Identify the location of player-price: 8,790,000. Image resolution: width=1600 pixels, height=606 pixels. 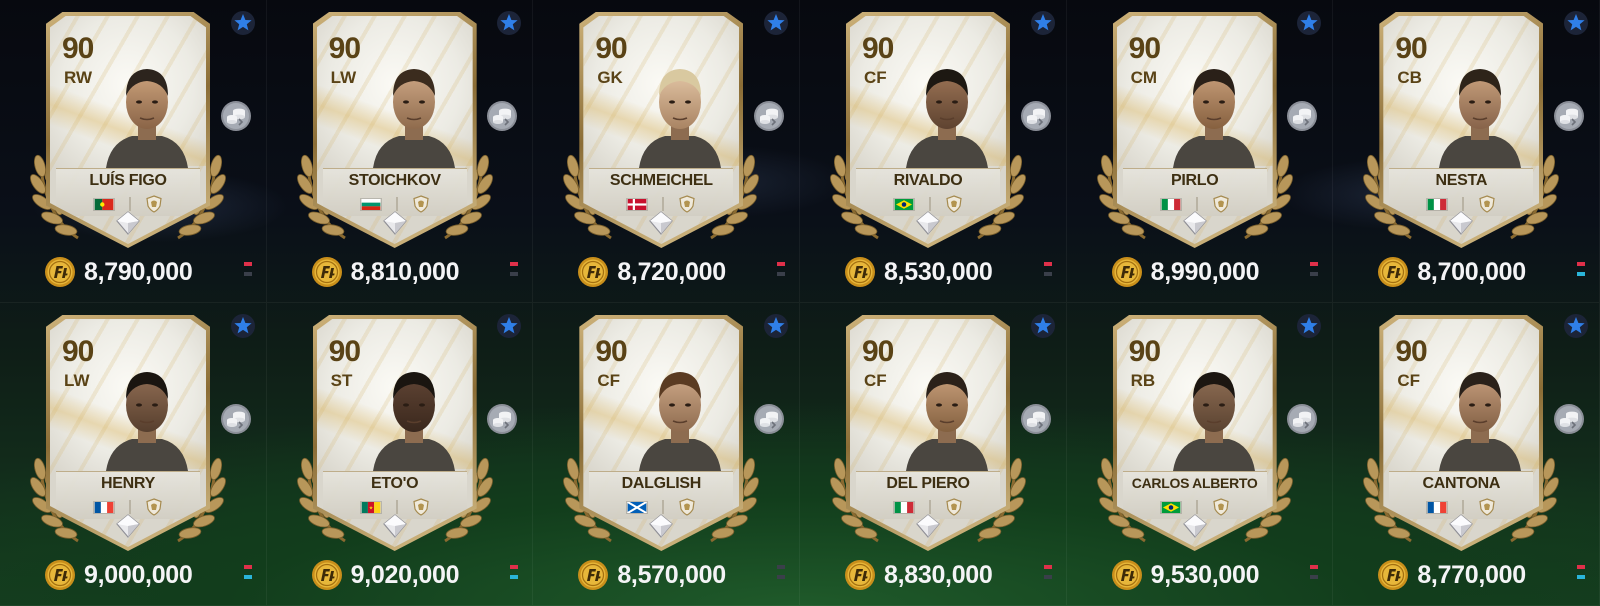
(138, 271).